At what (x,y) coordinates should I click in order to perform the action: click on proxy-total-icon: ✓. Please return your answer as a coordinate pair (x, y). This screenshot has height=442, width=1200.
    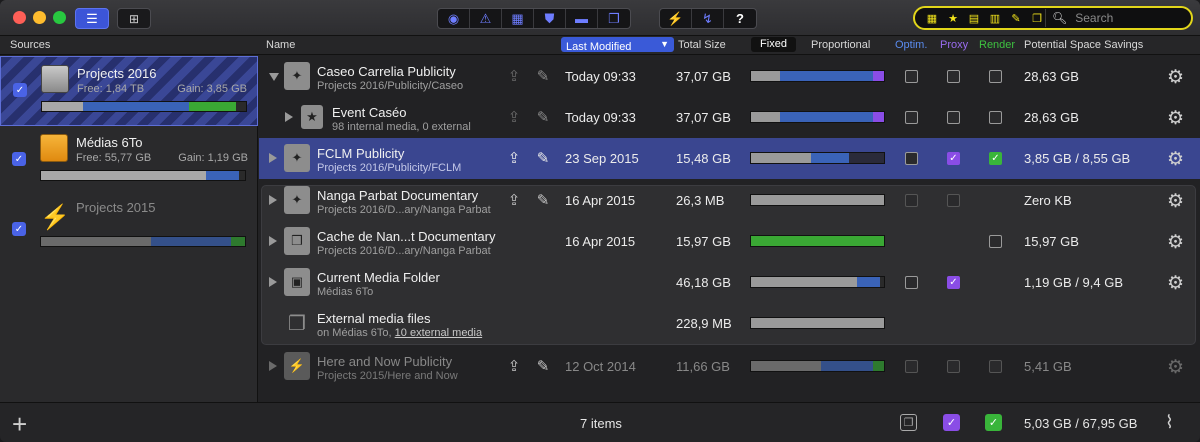
    Looking at the image, I should click on (951, 422).